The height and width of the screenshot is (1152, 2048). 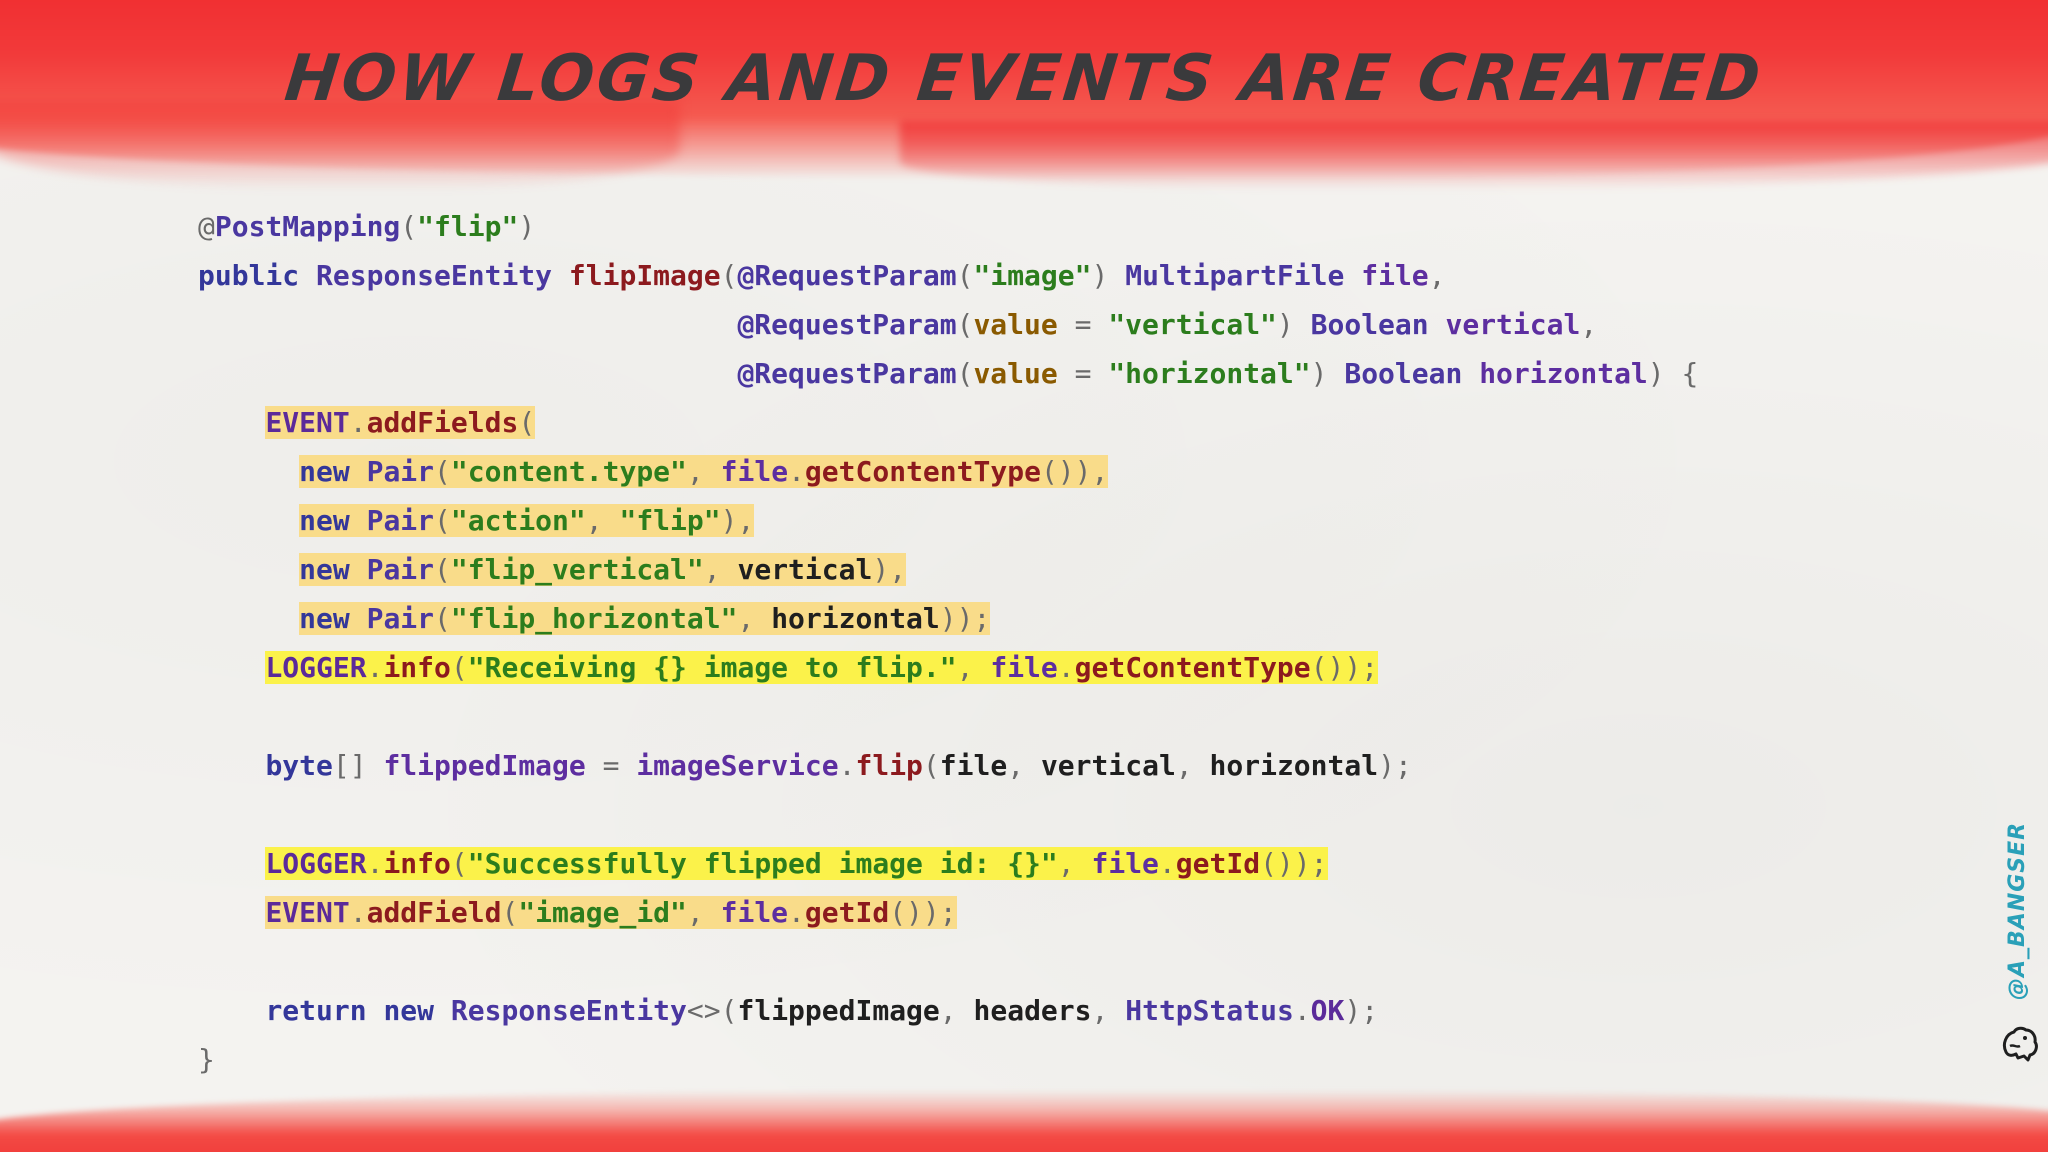 I want to click on event-statement-highlight: new Pair("action", "flip"),, so click(x=527, y=520).